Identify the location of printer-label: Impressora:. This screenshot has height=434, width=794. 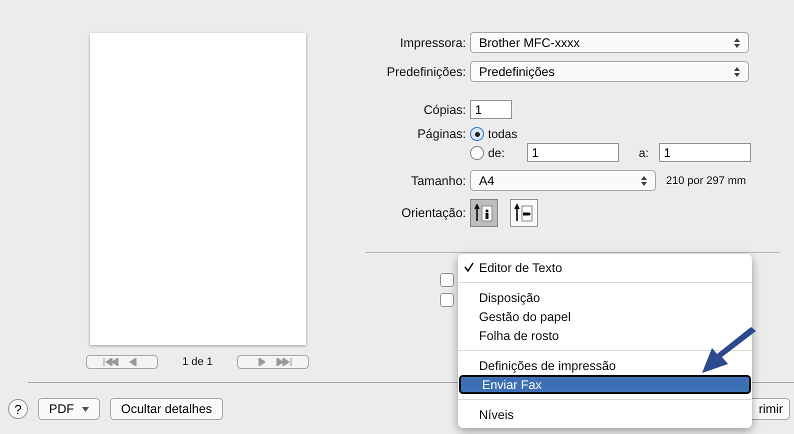
(433, 43).